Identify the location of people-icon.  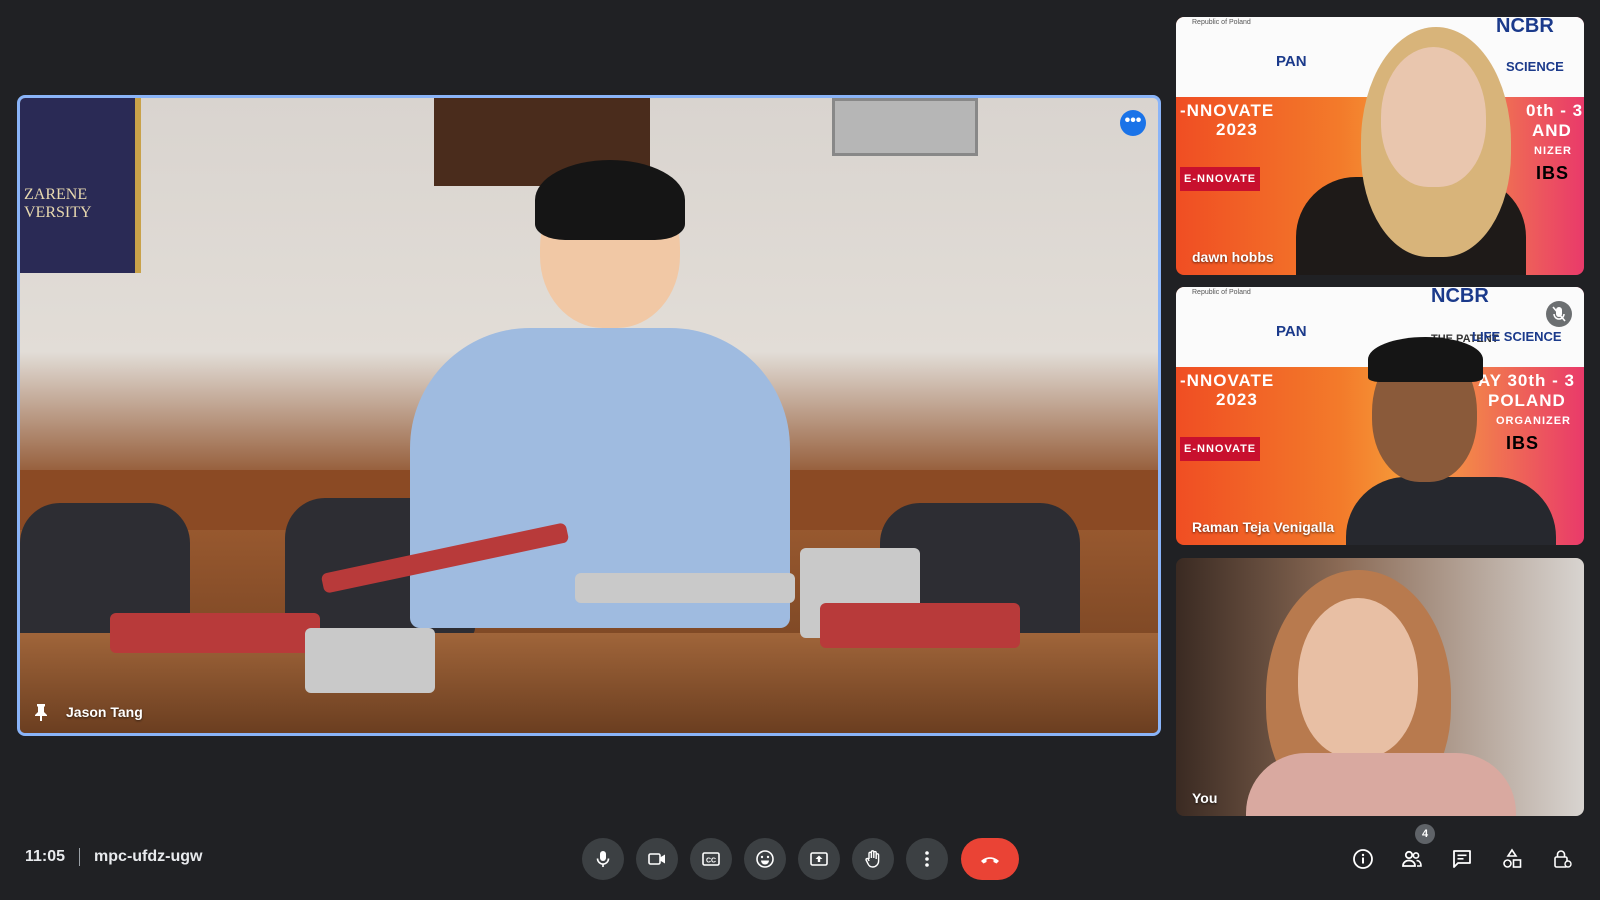
(1412, 858).